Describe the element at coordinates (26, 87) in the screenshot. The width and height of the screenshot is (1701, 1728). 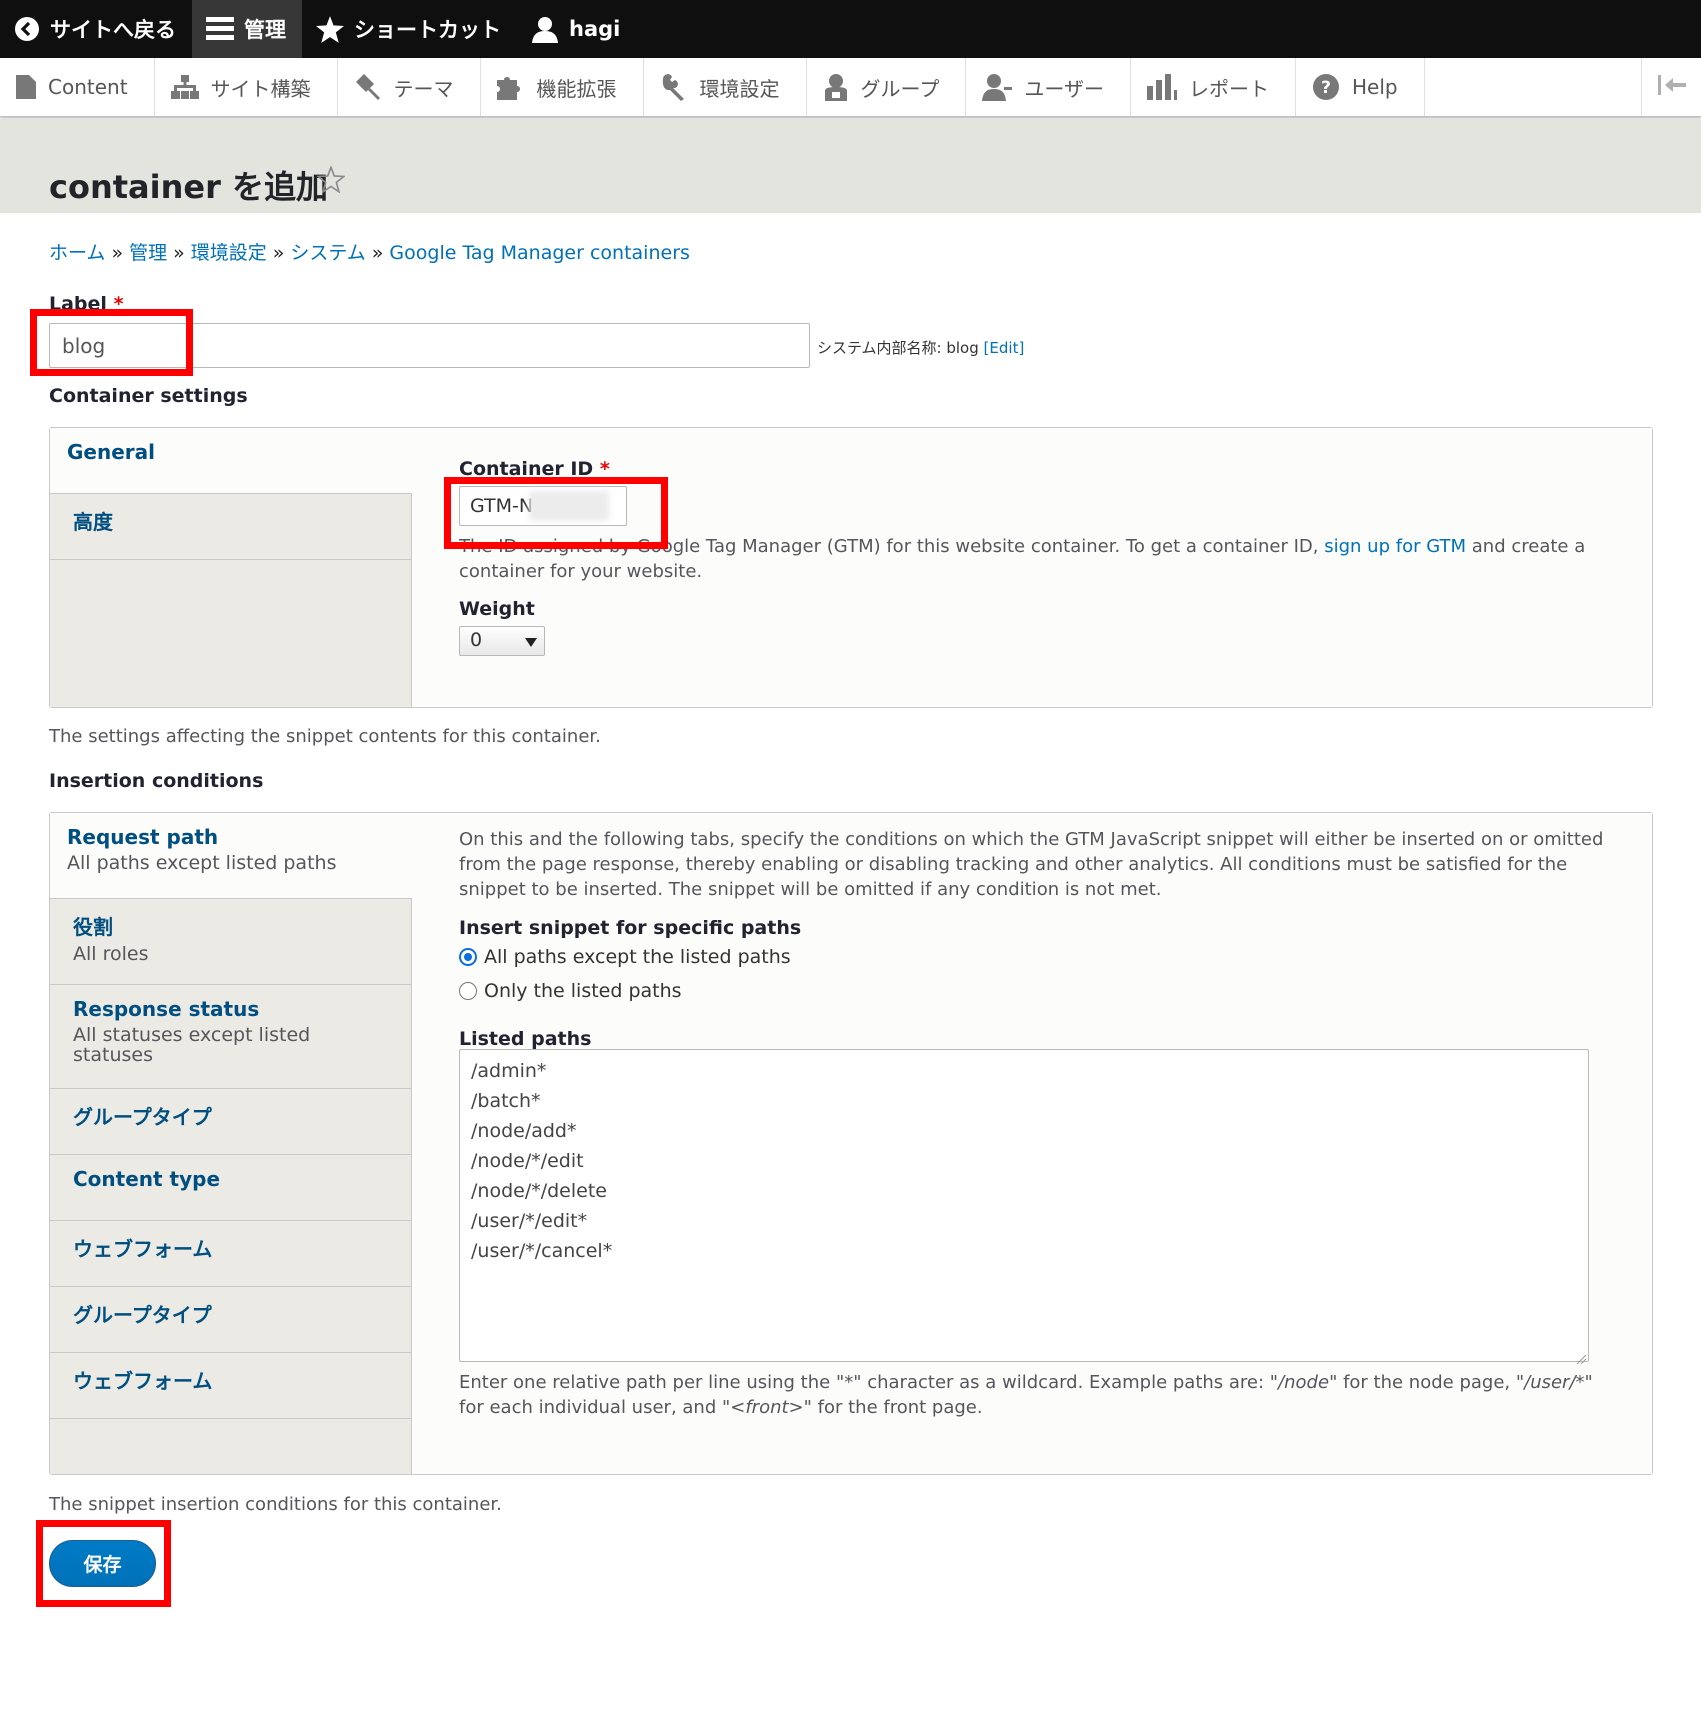
I see `page-icon` at that location.